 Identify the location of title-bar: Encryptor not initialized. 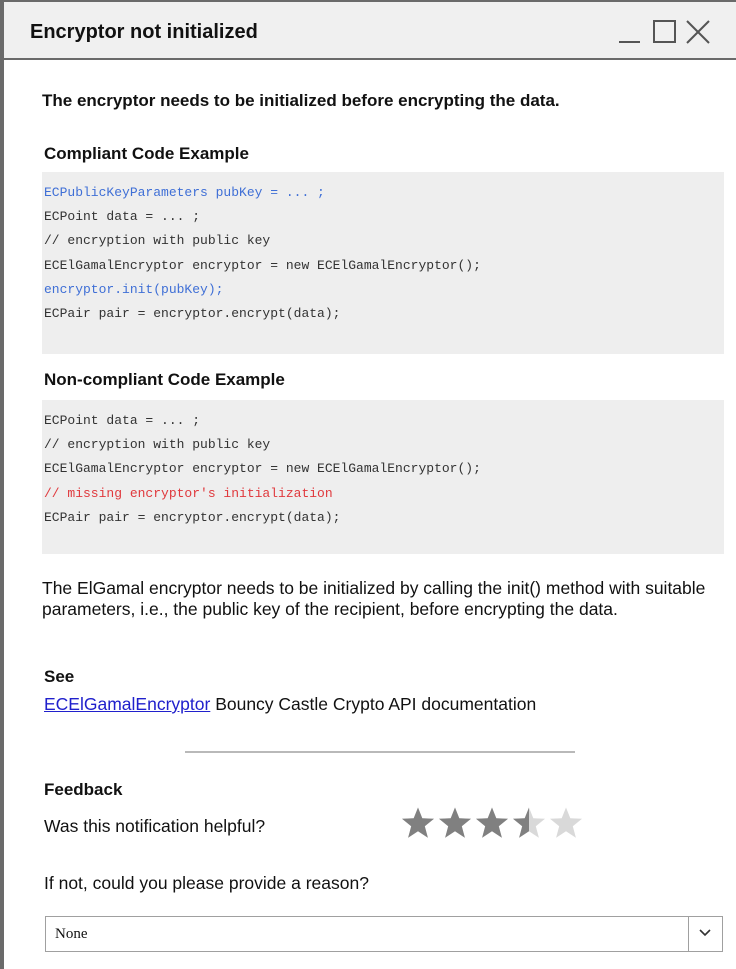
(370, 30).